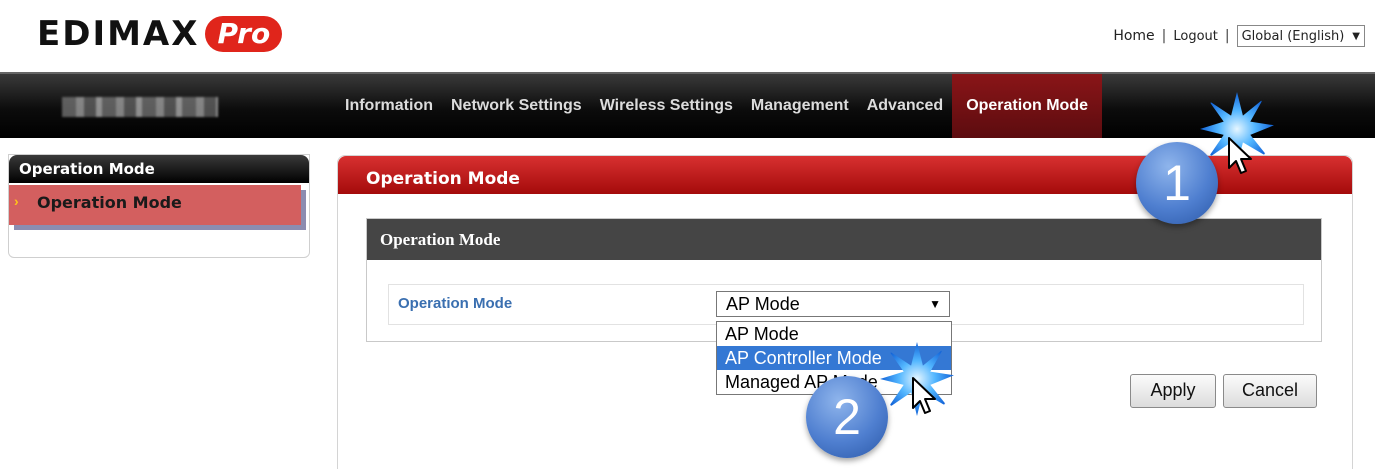 This screenshot has height=469, width=1375. I want to click on sidebar: Operation Mode › Operation Mode, so click(159, 206).